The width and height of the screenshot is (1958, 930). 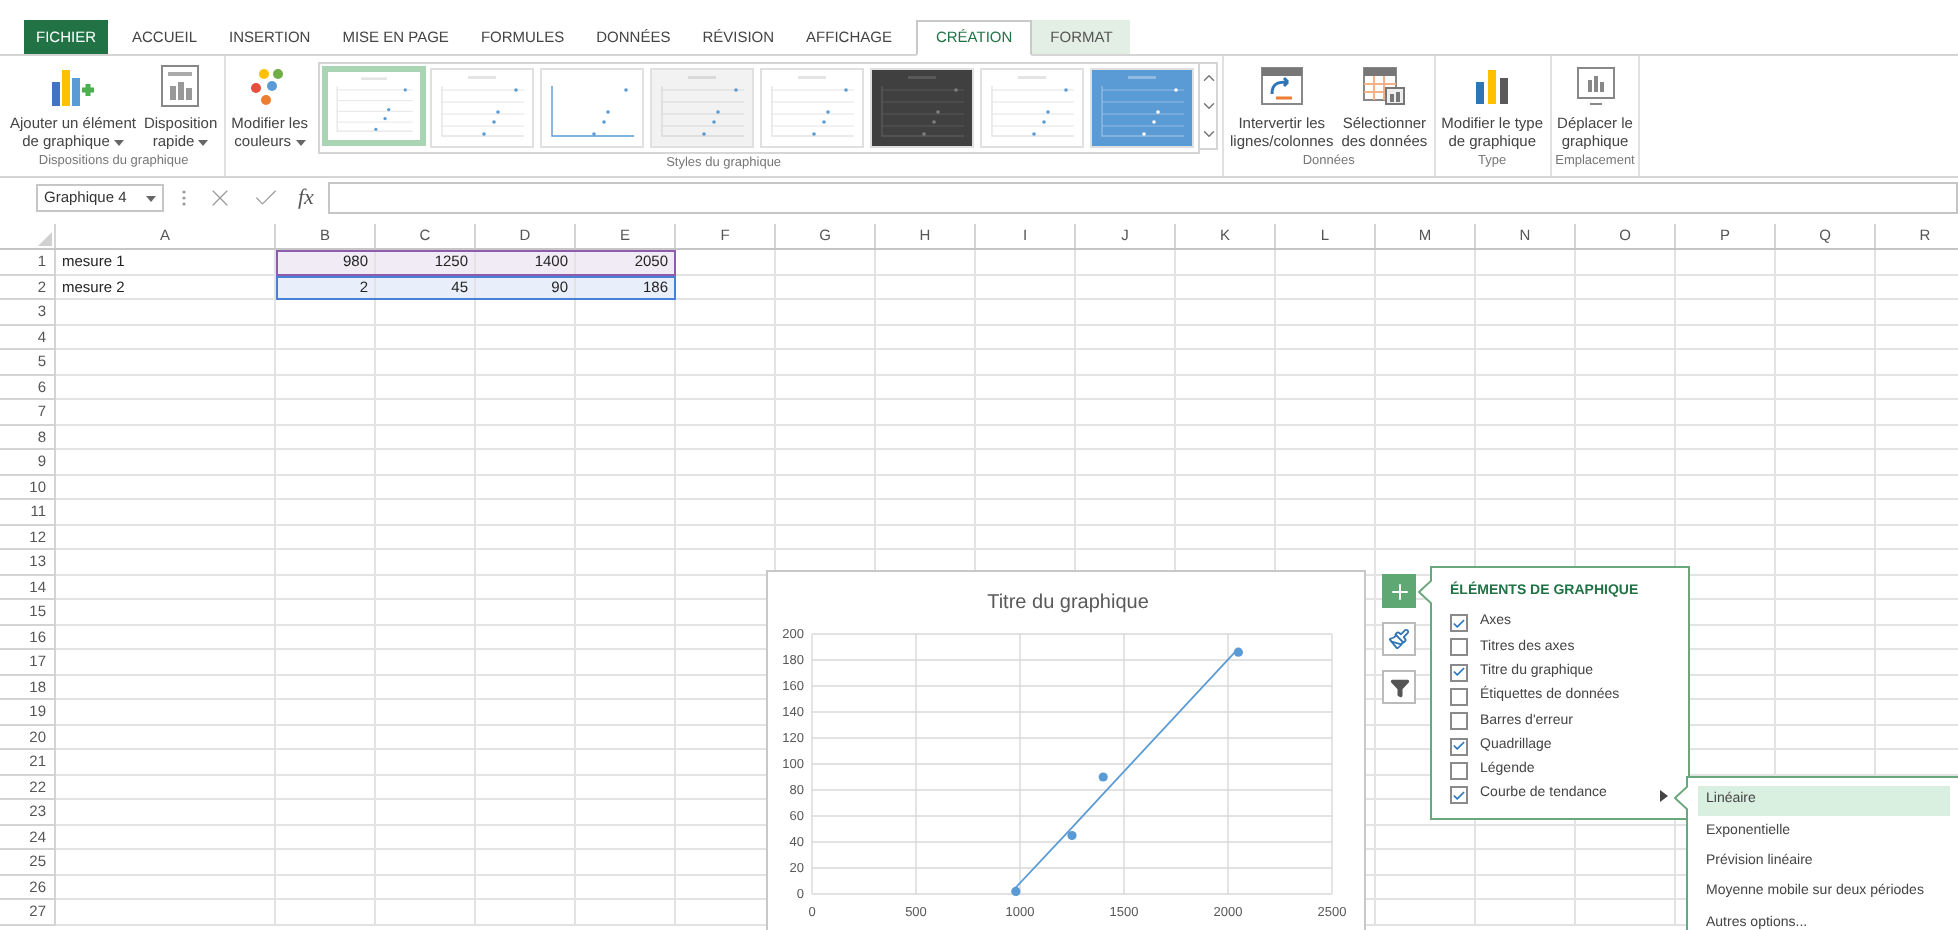 What do you see at coordinates (1399, 687) in the screenshot?
I see `chart-filter-button` at bounding box center [1399, 687].